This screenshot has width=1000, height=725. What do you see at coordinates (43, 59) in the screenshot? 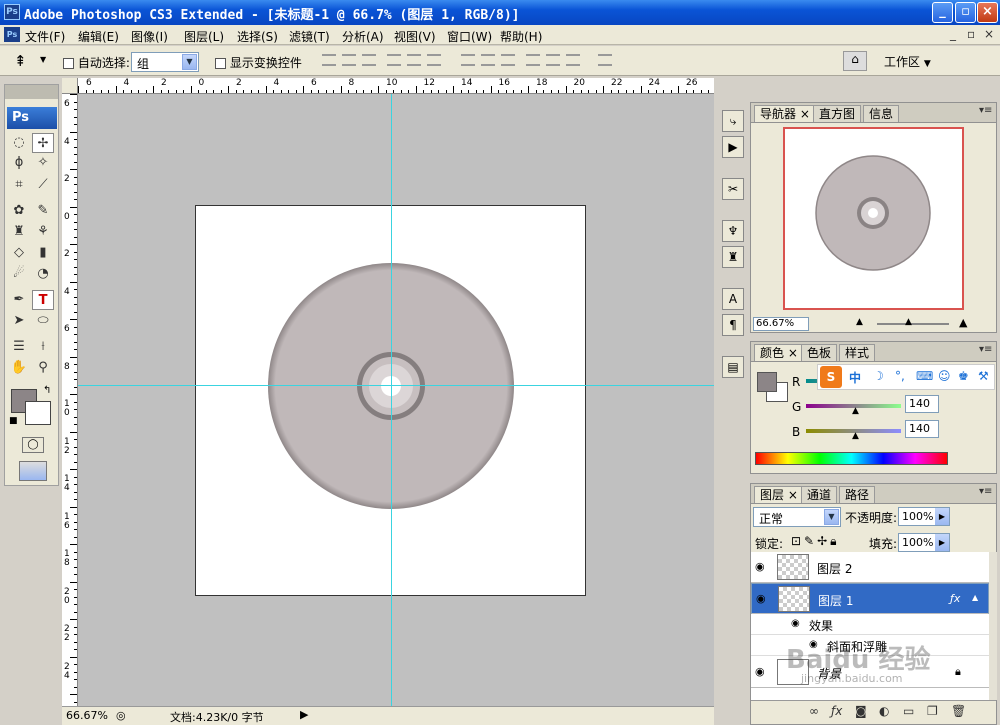
I see `chevron-down-icon: ▼` at bounding box center [43, 59].